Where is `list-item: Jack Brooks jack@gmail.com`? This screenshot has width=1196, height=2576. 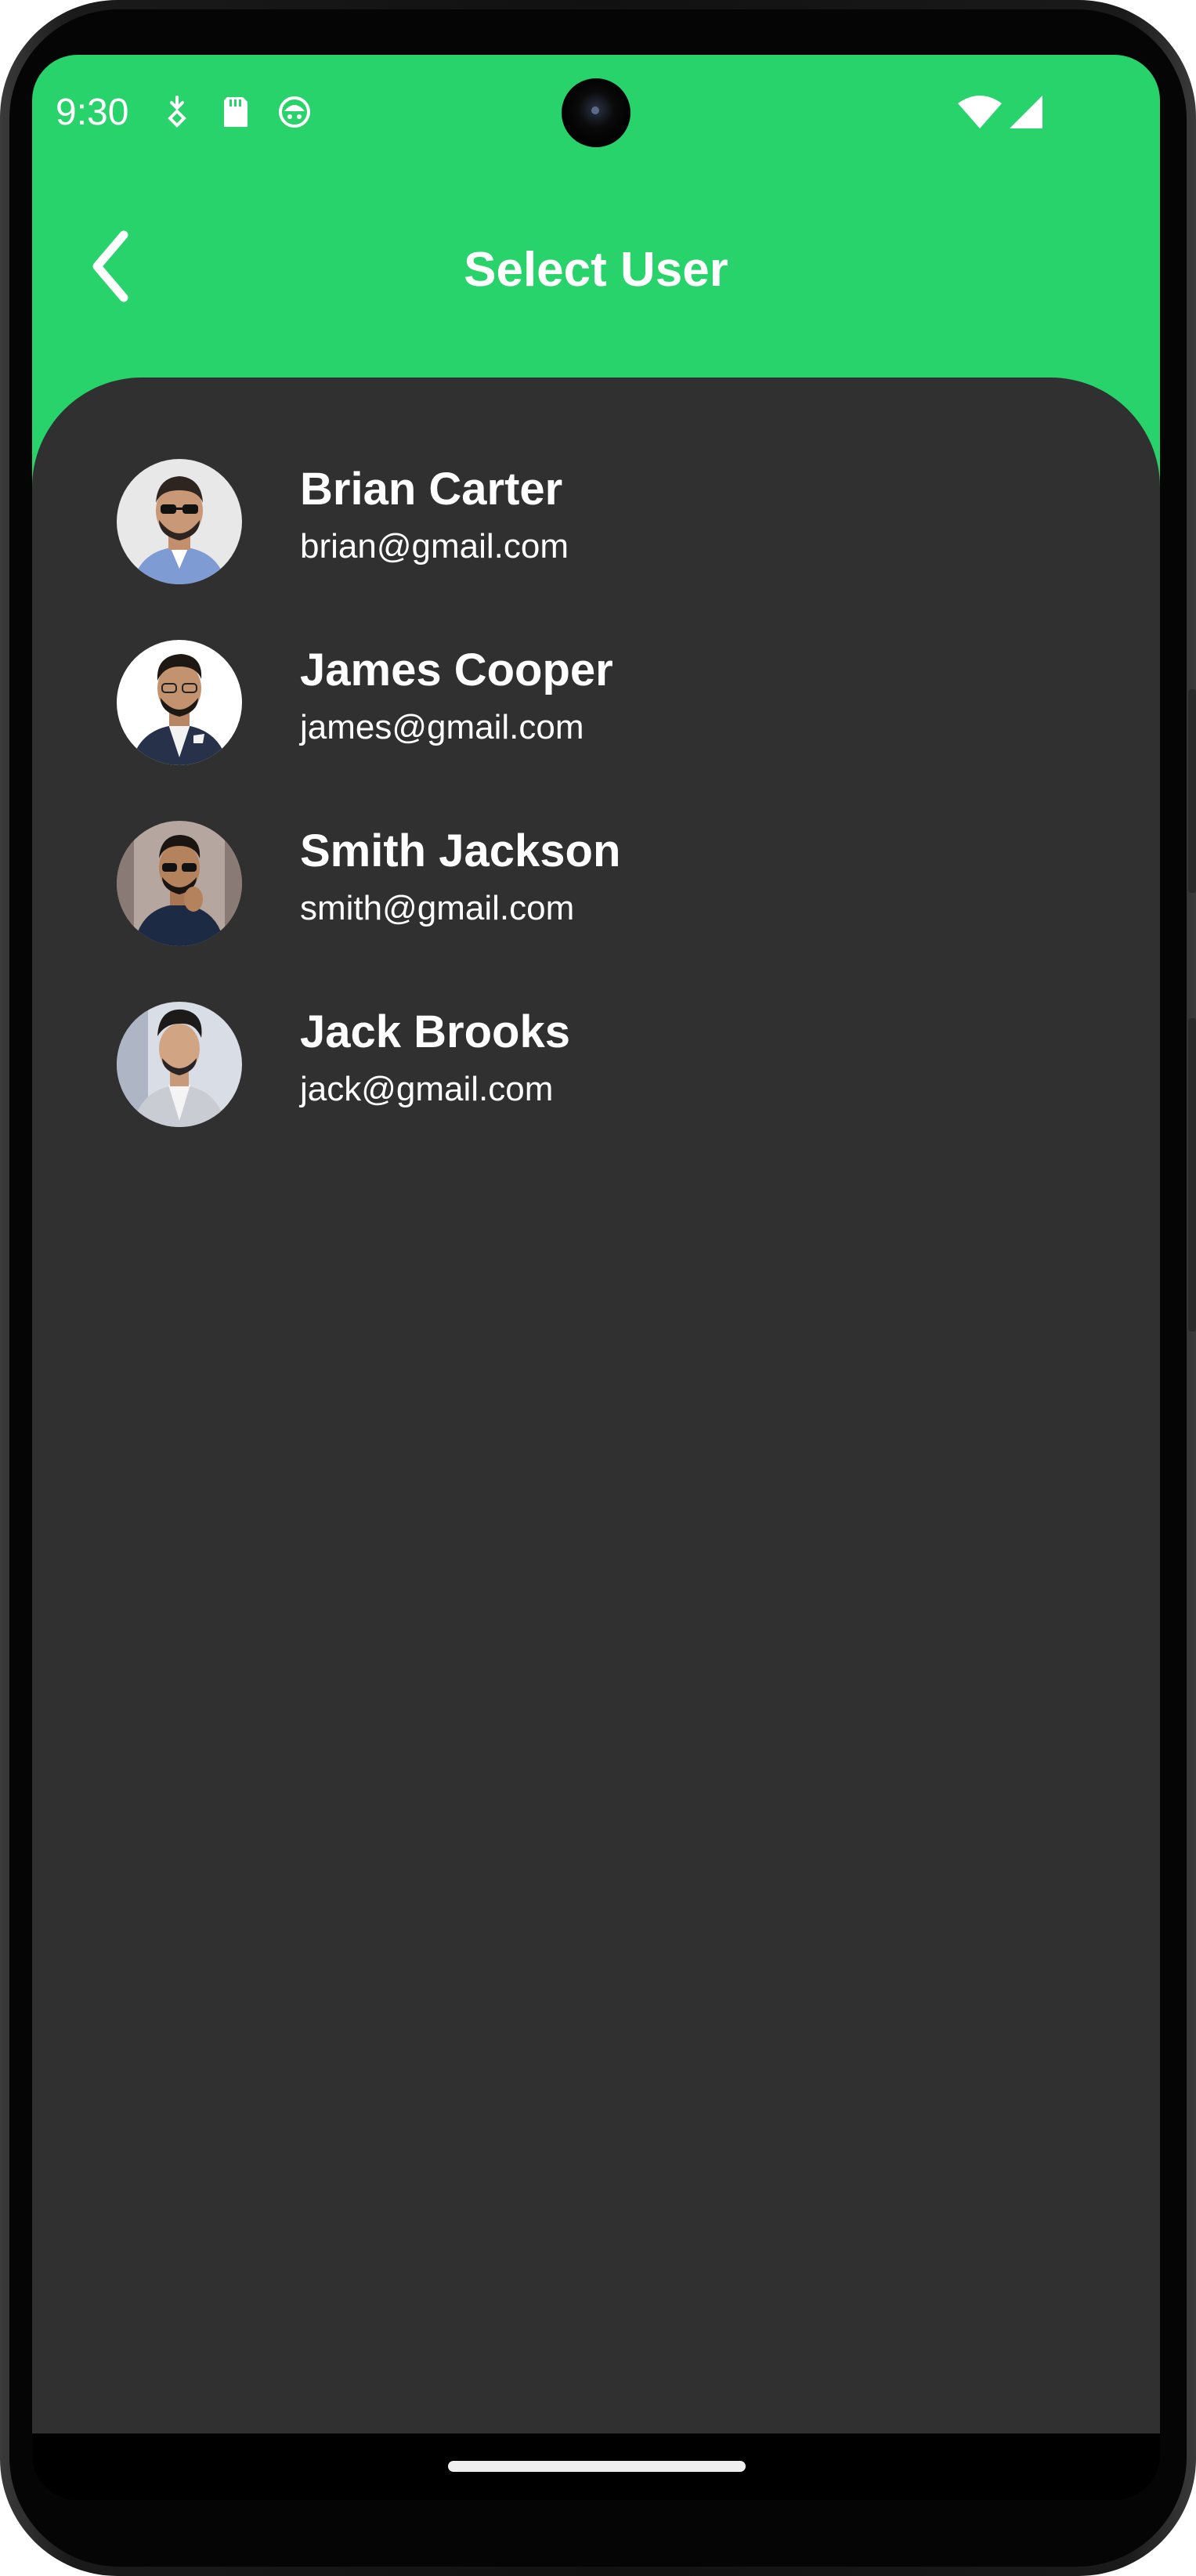
list-item: Jack Brooks jack@gmail.com is located at coordinates (596, 1081).